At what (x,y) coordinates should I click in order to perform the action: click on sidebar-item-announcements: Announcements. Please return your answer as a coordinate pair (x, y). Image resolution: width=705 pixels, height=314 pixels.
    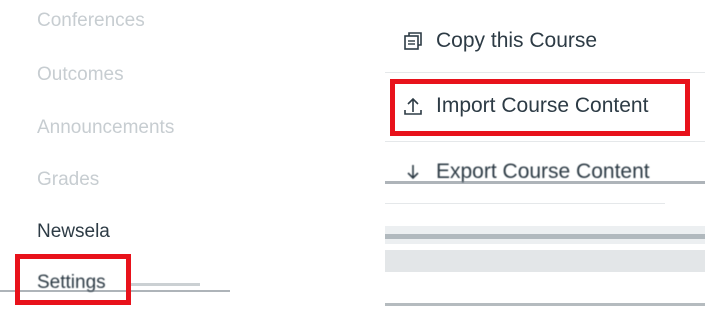
    Looking at the image, I should click on (105, 128).